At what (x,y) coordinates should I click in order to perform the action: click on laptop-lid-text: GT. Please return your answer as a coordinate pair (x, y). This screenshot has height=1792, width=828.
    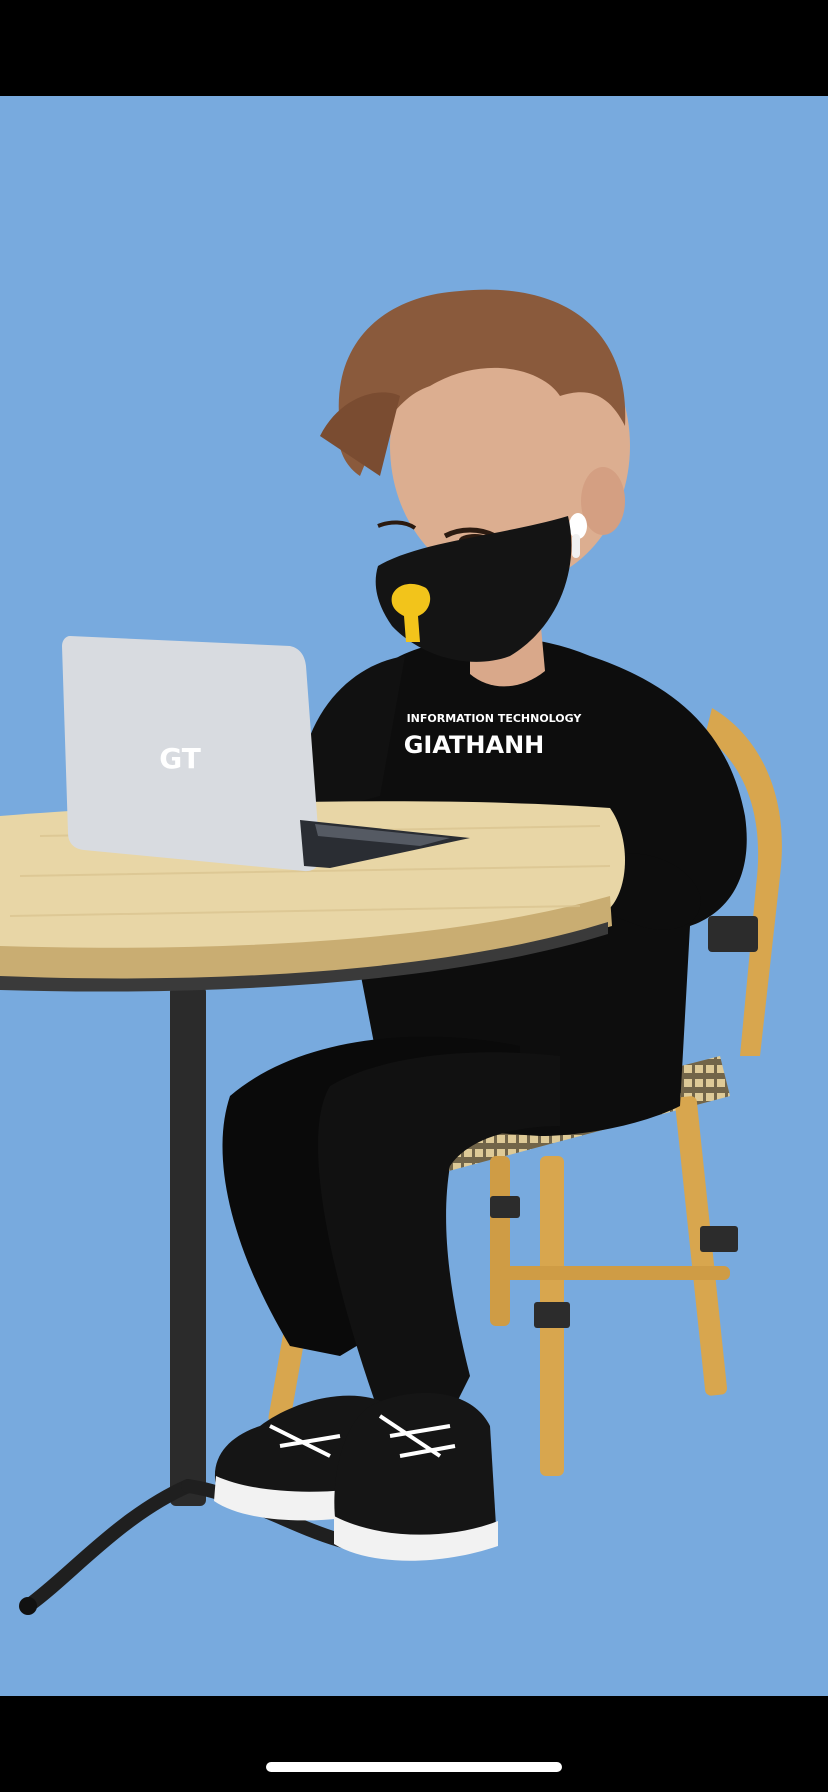
    Looking at the image, I should click on (180, 758).